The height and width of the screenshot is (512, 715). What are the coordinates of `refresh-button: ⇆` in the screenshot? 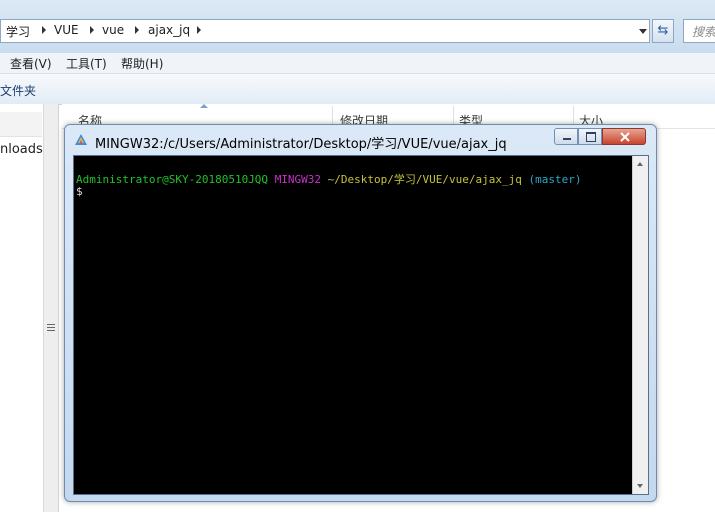 It's located at (663, 31).